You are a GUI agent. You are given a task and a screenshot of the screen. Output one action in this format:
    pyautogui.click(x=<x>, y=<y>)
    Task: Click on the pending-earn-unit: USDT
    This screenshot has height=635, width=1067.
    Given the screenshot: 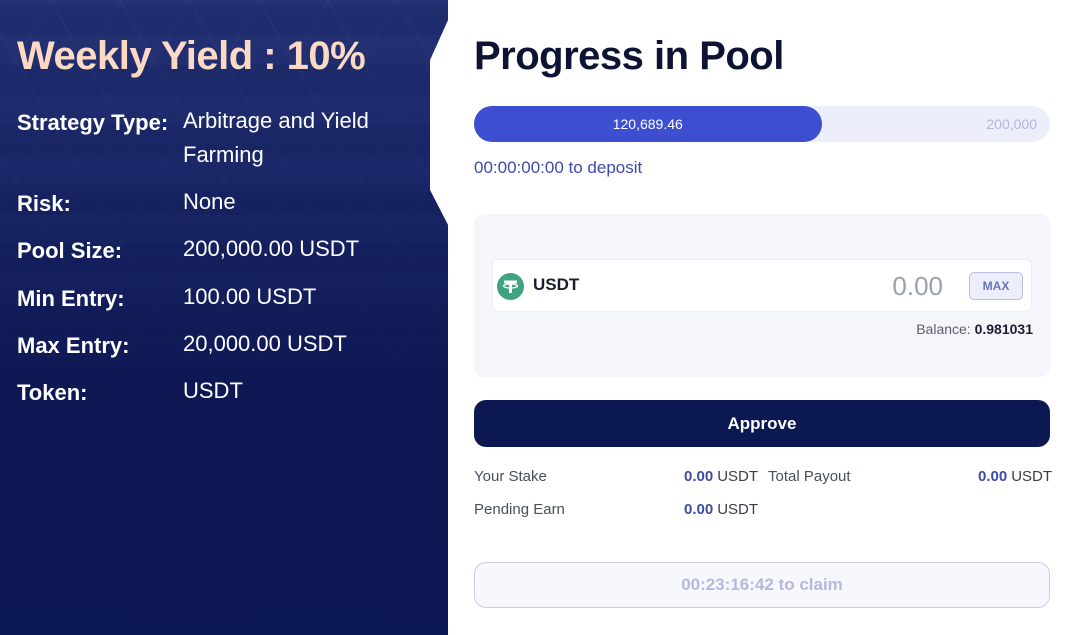 What is the action you would take?
    pyautogui.click(x=738, y=509)
    